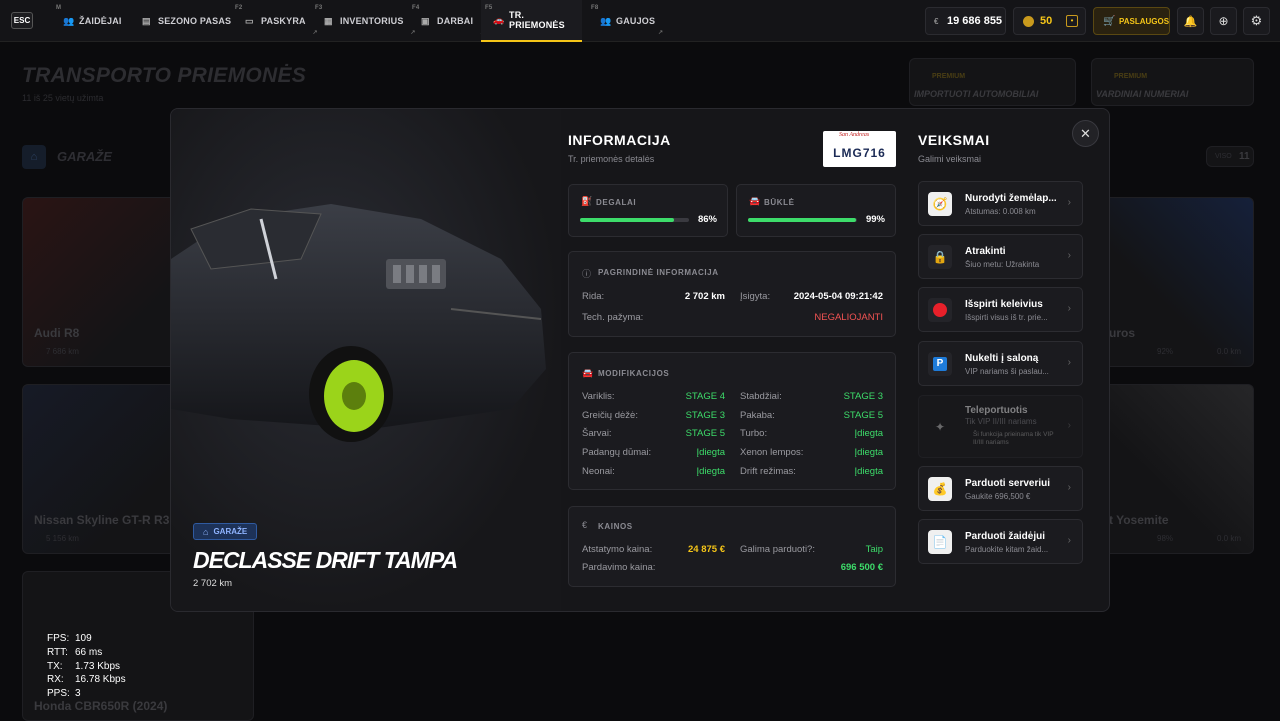 The height and width of the screenshot is (721, 1280). Describe the element at coordinates (636, 21) in the screenshot. I see `tab-label: GAUJOS` at that location.